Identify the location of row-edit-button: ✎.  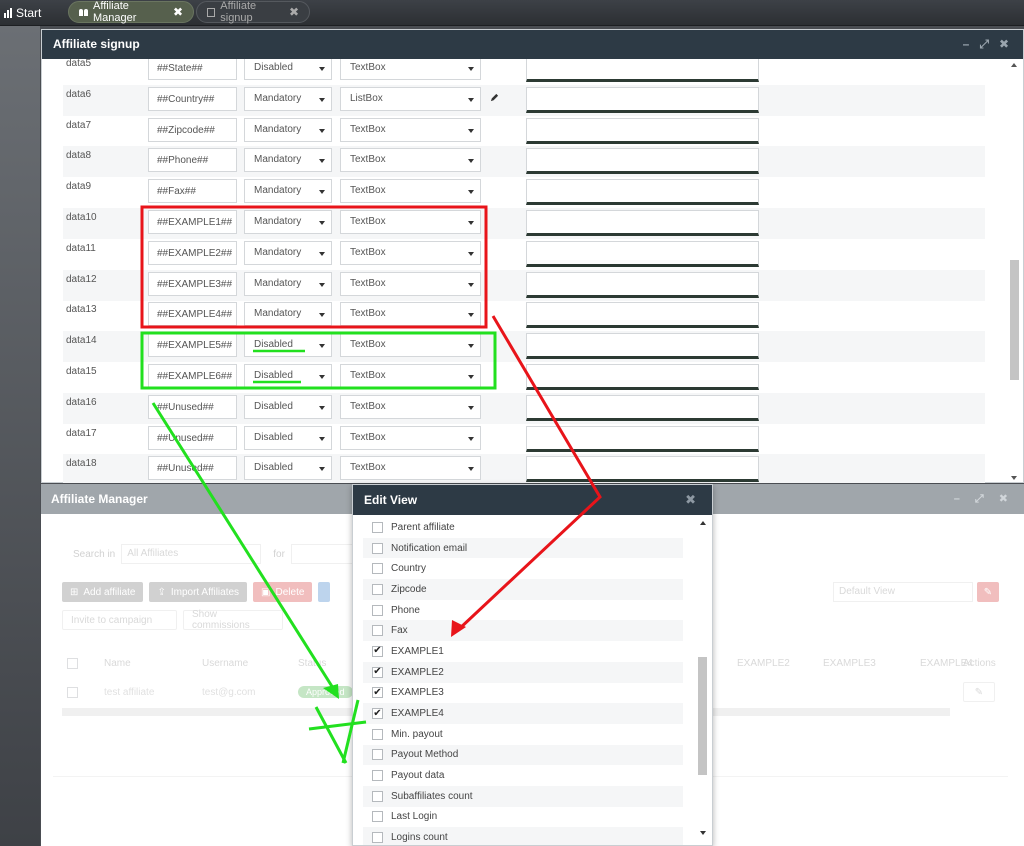
(979, 692).